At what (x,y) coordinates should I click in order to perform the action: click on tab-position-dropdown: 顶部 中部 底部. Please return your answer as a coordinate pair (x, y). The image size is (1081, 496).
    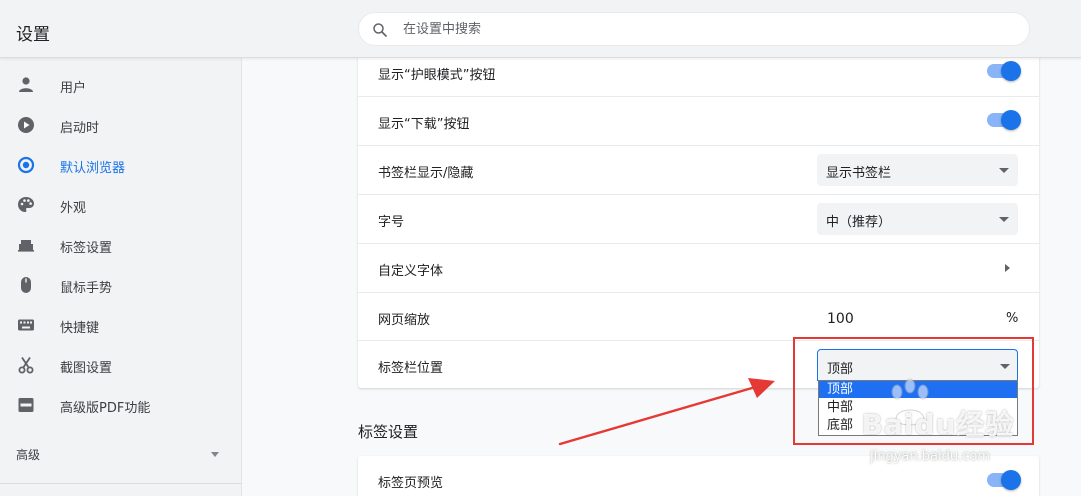
    Looking at the image, I should click on (918, 408).